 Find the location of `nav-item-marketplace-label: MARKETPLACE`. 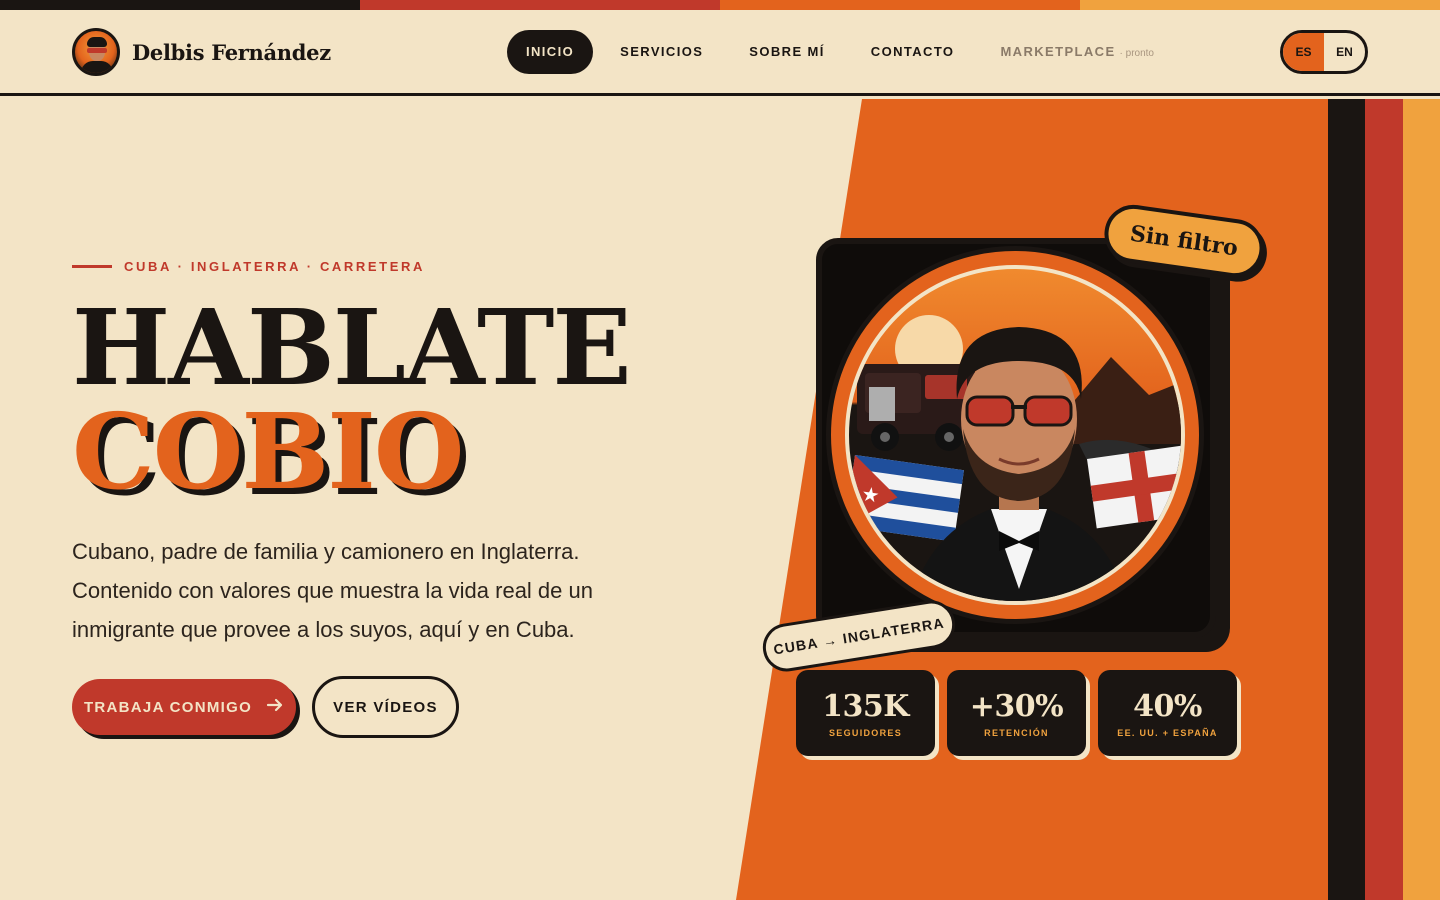

nav-item-marketplace-label: MARKETPLACE is located at coordinates (1058, 51).